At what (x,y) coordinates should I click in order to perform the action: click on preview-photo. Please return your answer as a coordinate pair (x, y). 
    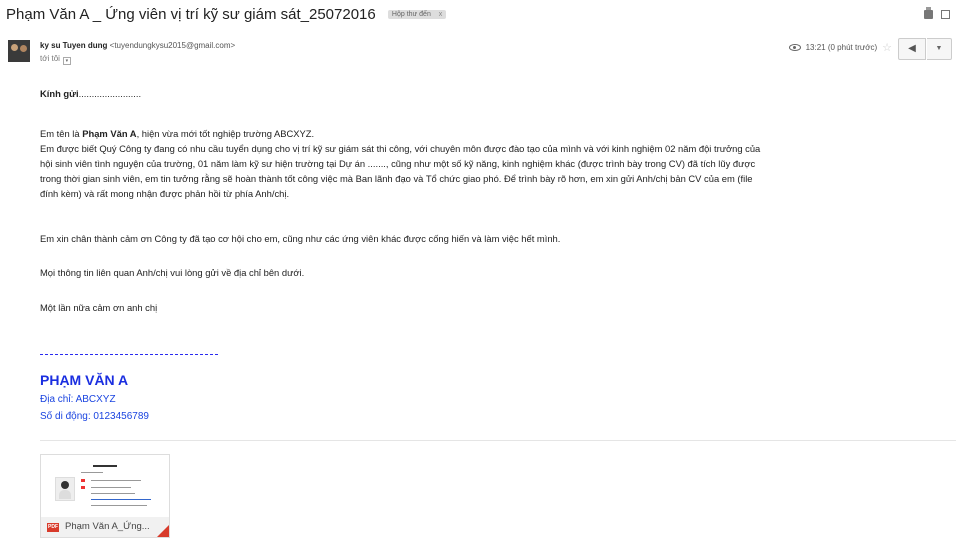
    Looking at the image, I should click on (65, 489).